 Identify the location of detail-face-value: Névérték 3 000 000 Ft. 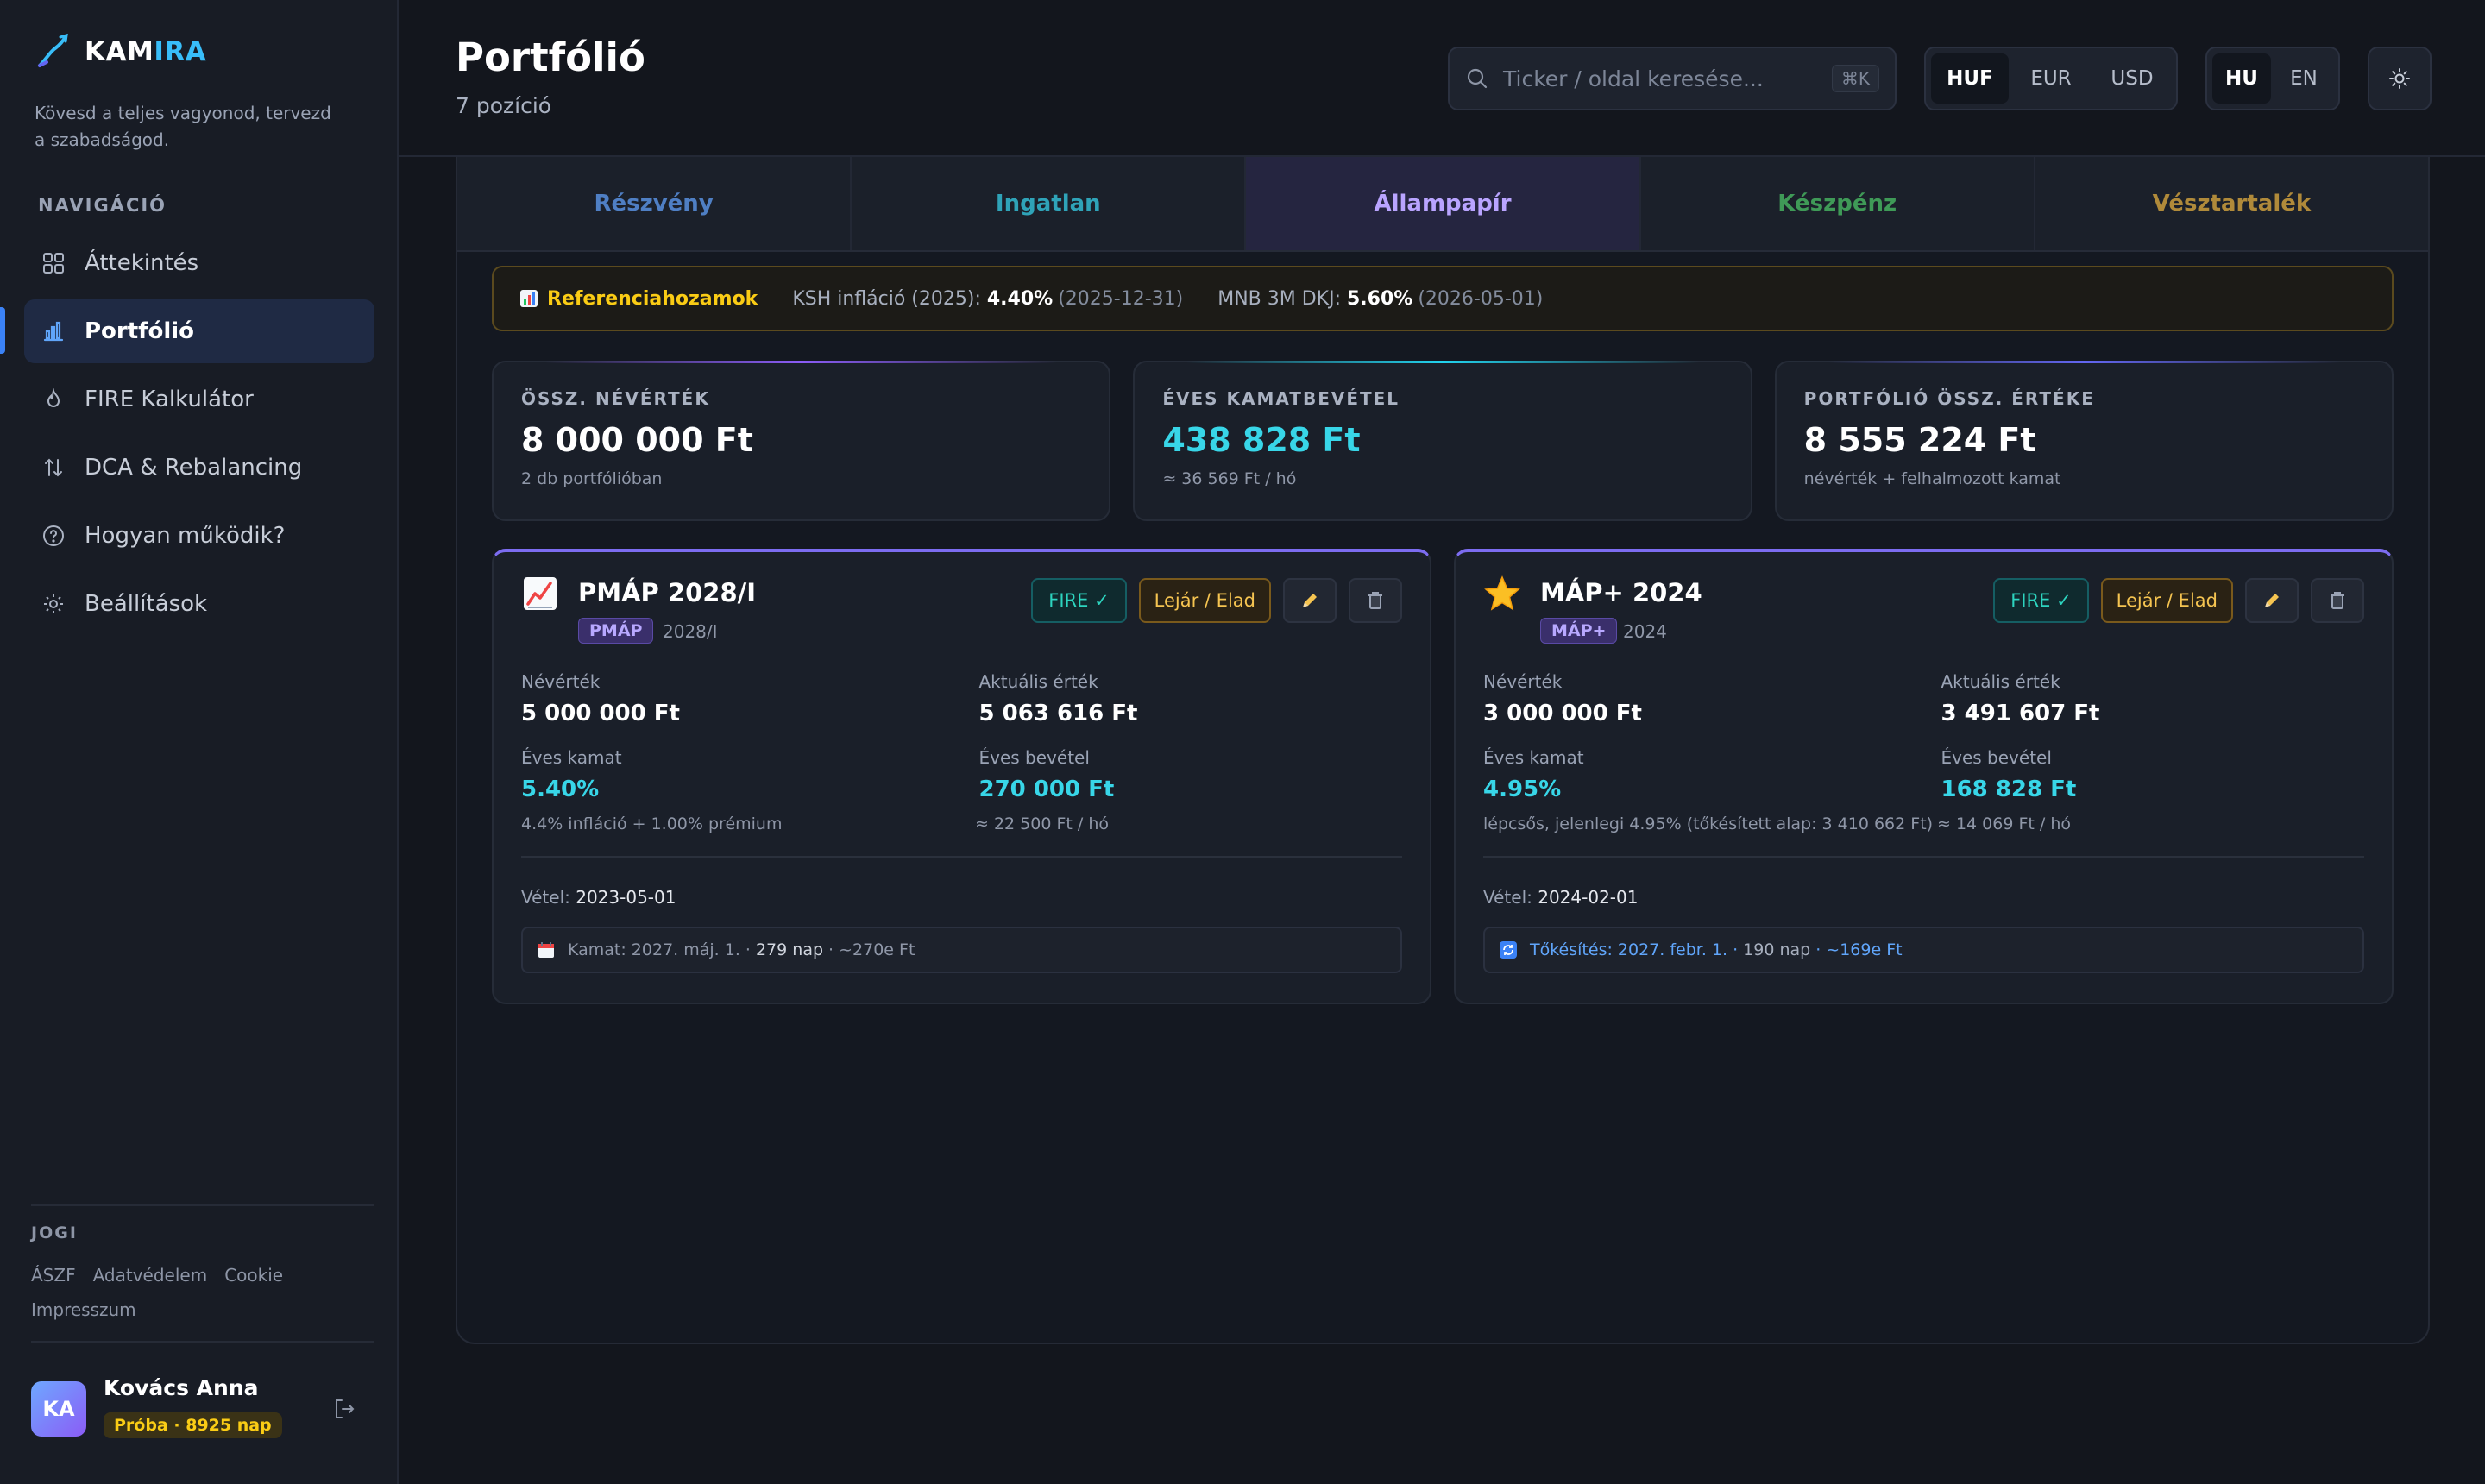
(1562, 698).